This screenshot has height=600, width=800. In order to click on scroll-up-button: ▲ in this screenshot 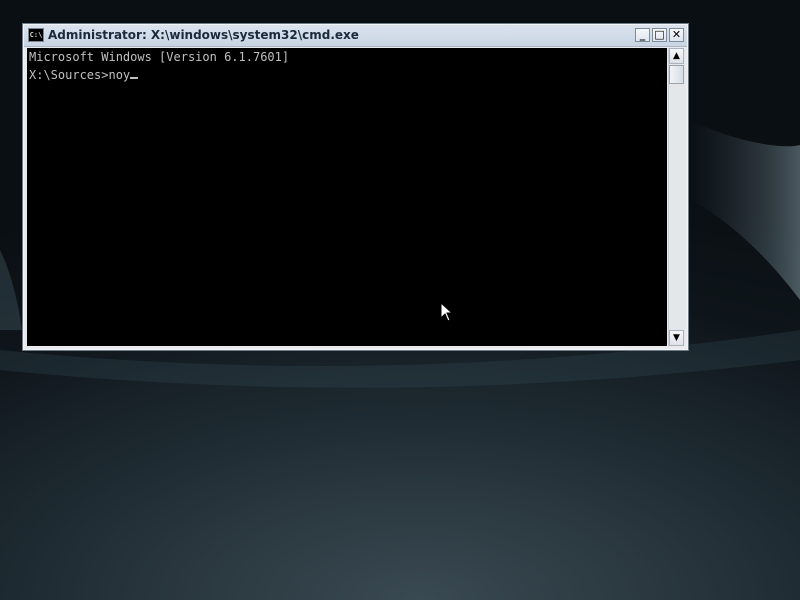, I will do `click(676, 56)`.